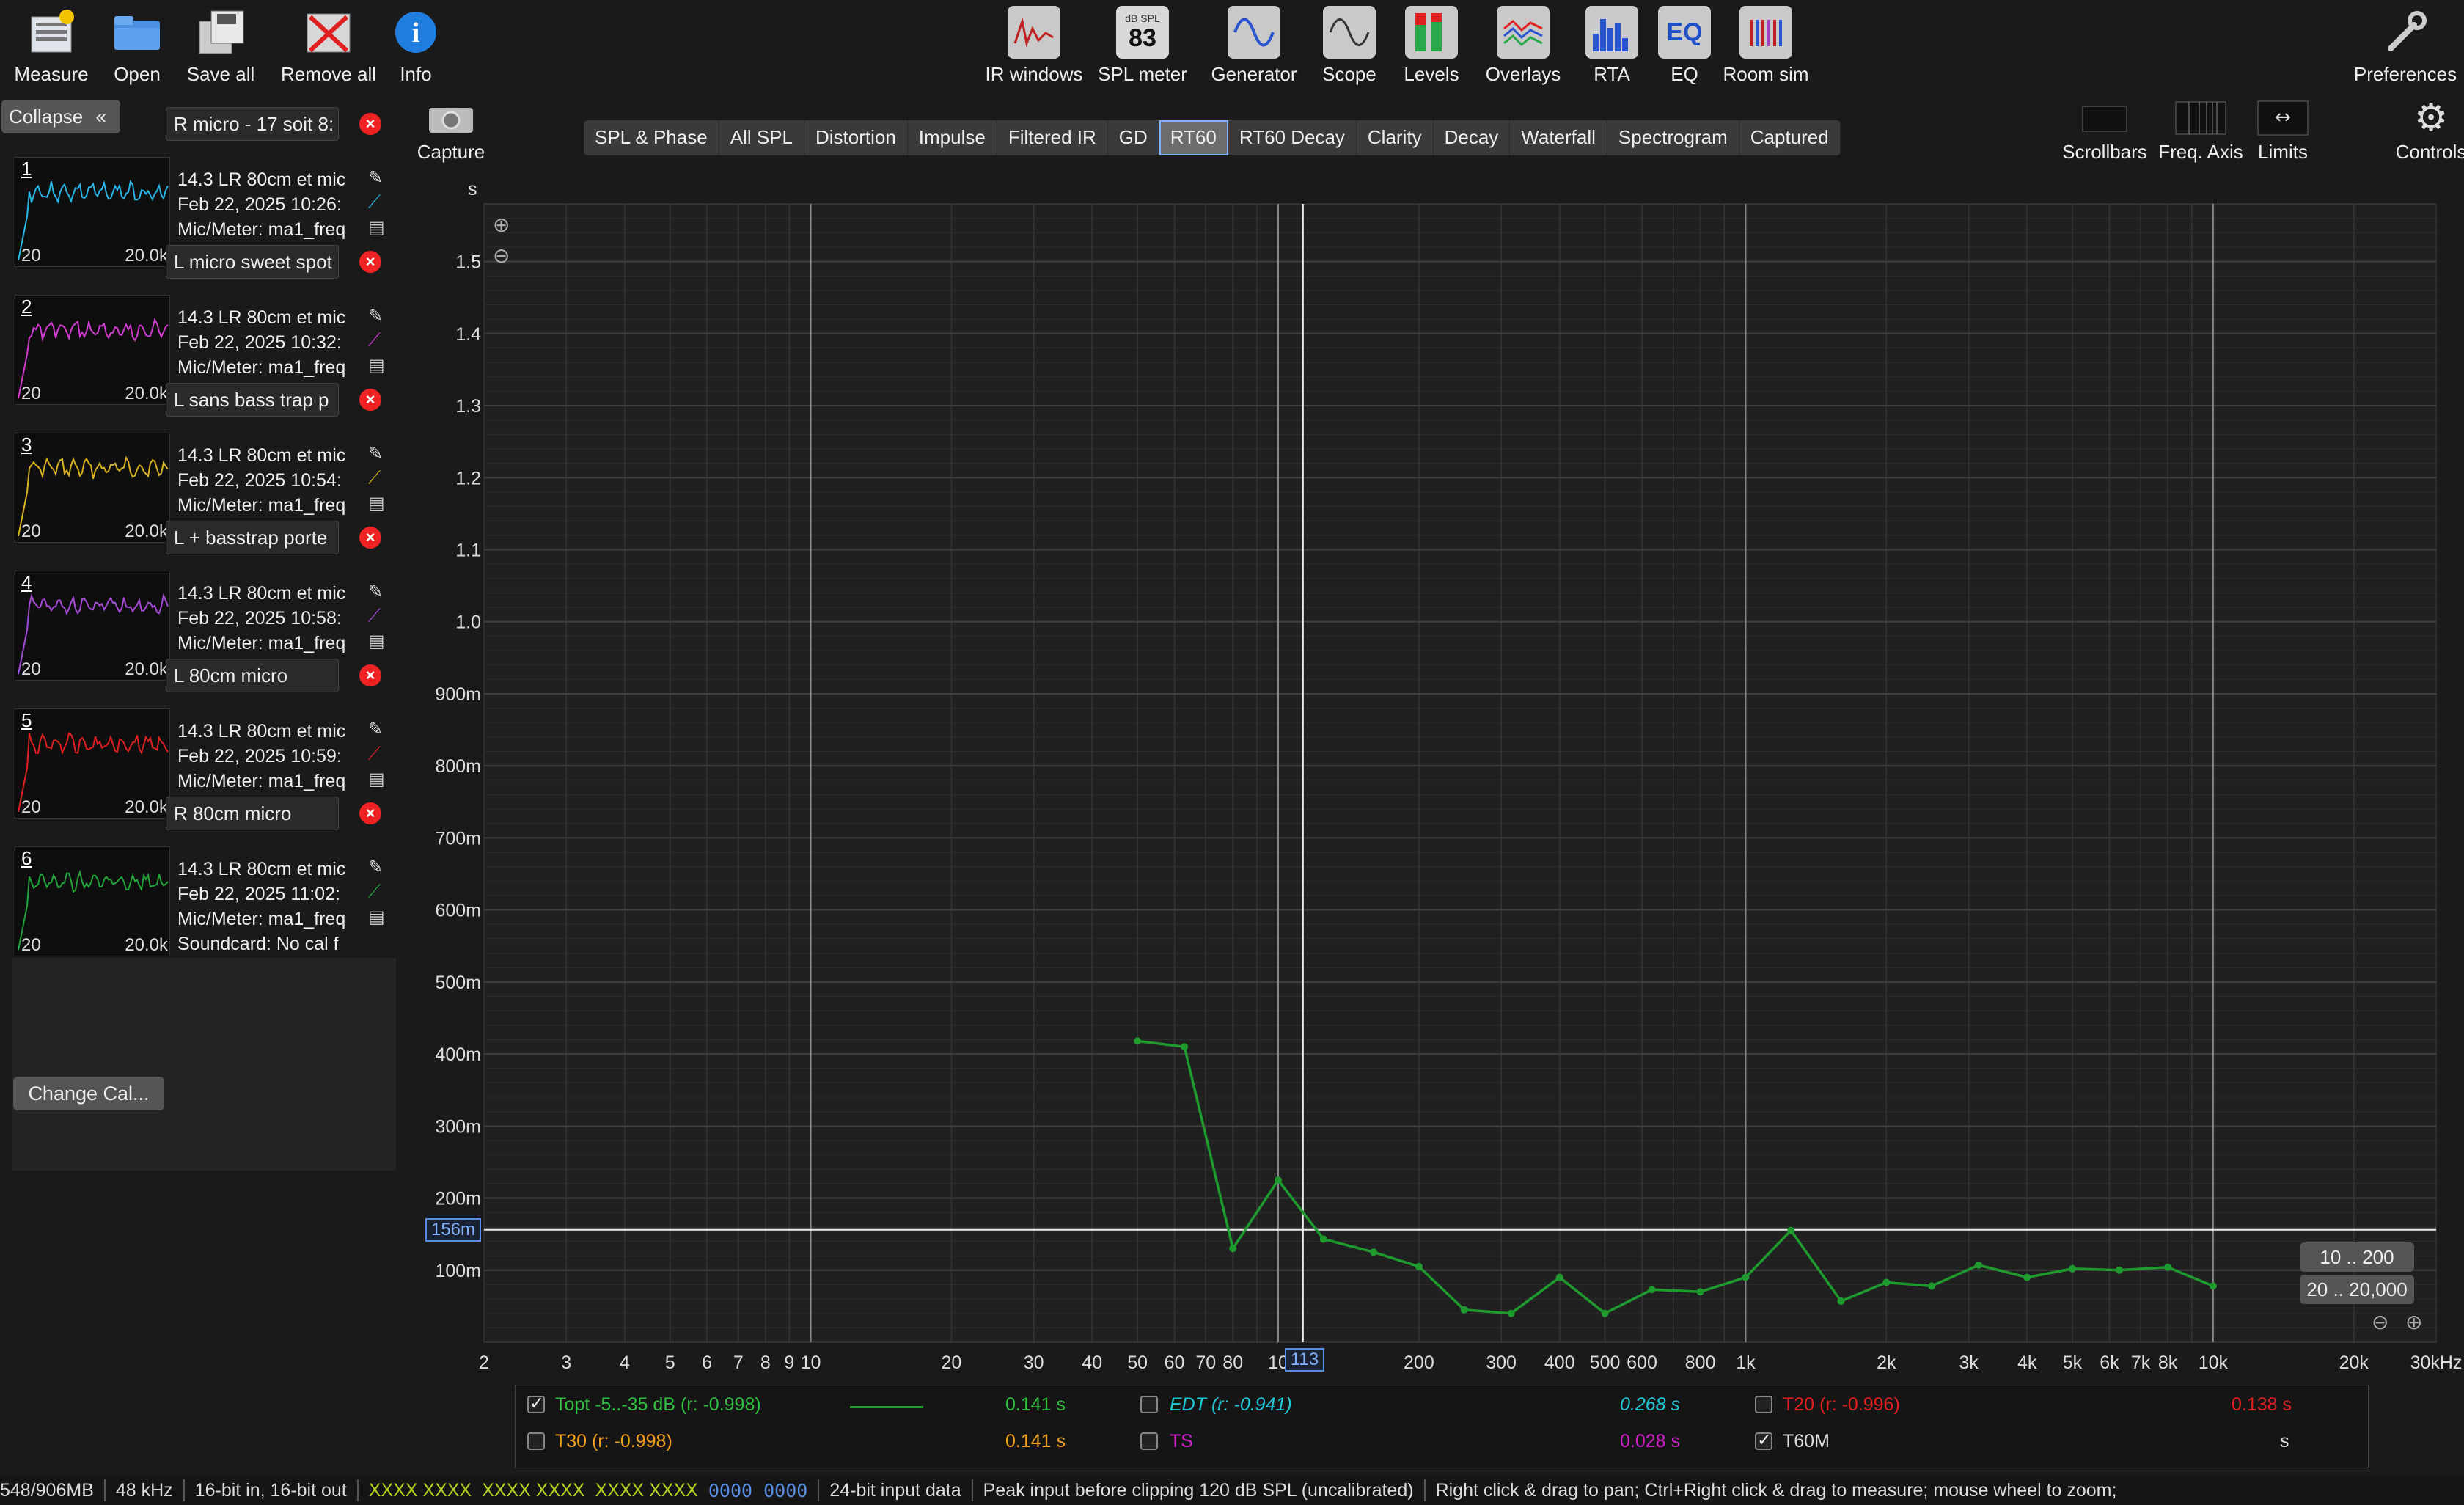 The width and height of the screenshot is (2464, 1505). Describe the element at coordinates (1650, 1441) in the screenshot. I see `ts-value: 0.028 s` at that location.